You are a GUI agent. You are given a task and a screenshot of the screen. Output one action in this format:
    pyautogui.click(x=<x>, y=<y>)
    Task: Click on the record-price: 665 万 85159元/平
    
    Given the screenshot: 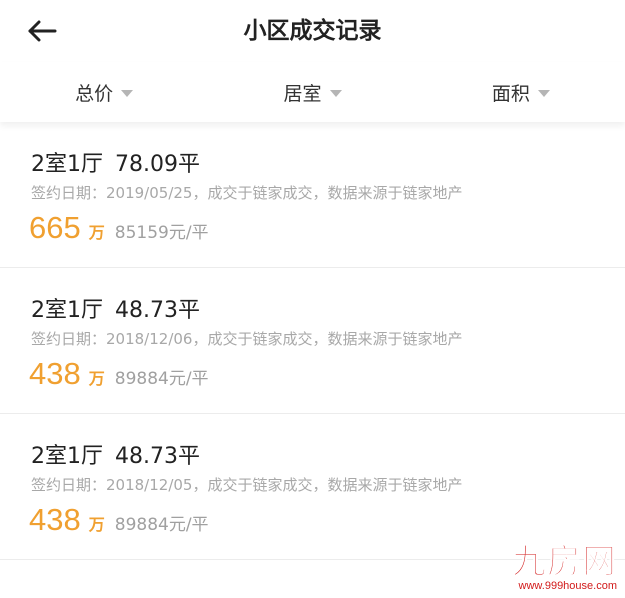 What is the action you would take?
    pyautogui.click(x=119, y=228)
    